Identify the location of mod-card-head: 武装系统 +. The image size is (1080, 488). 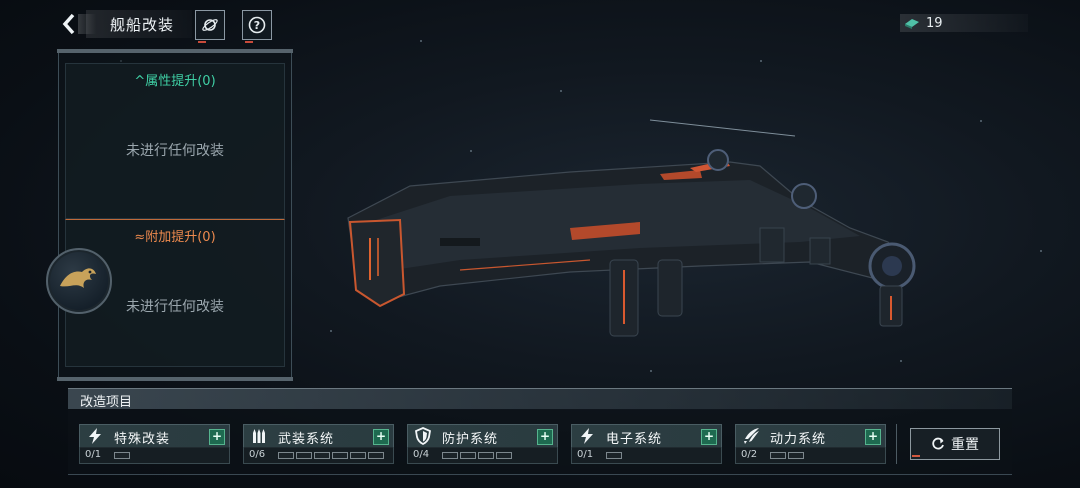
(318, 436).